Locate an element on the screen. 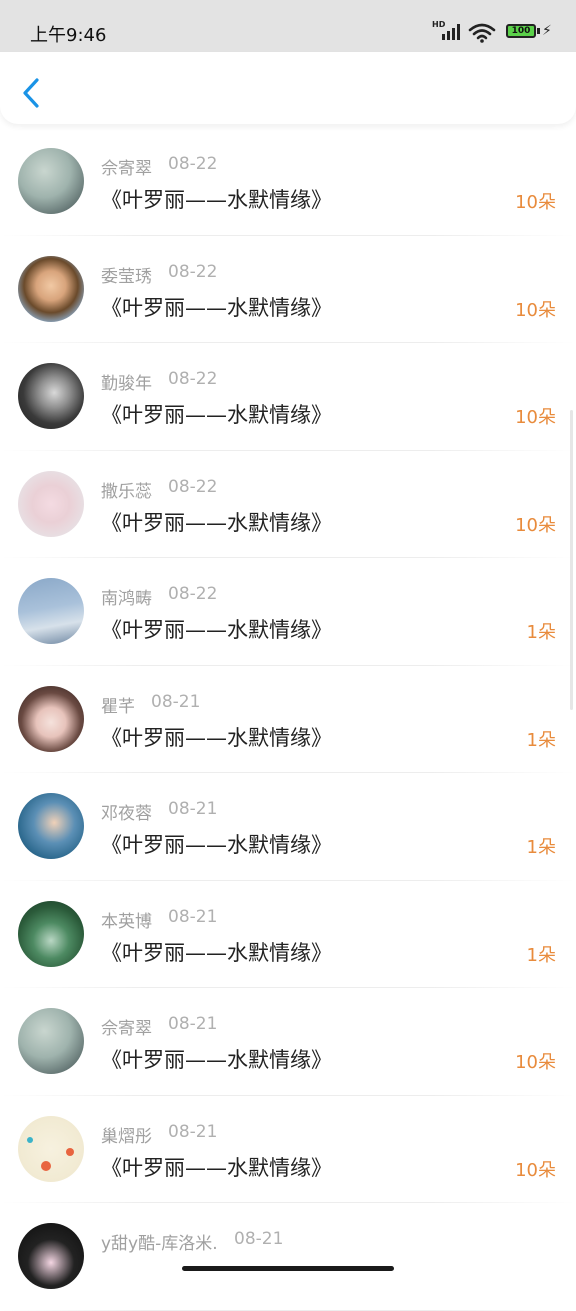  home-indicator is located at coordinates (288, 1268).